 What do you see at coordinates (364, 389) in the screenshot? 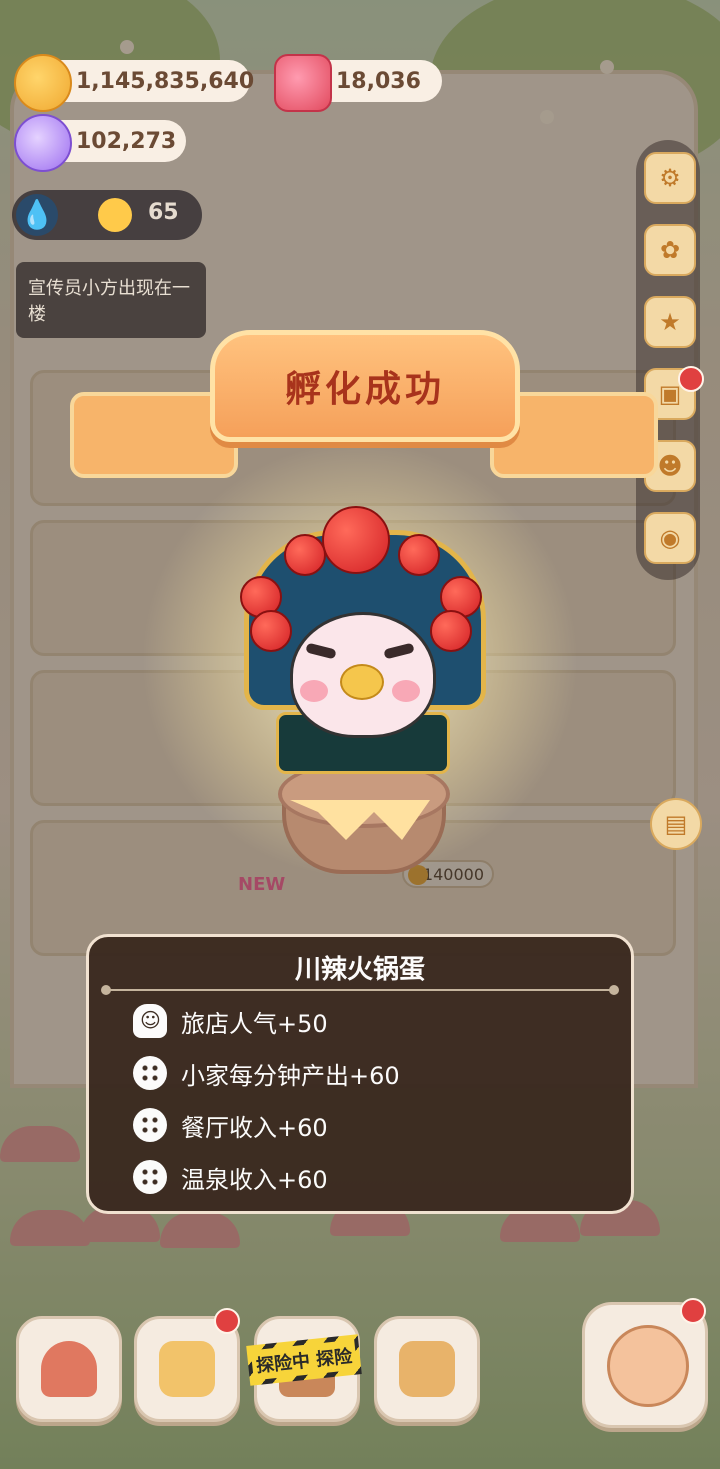
I see `banner-title: 孵化成功` at bounding box center [364, 389].